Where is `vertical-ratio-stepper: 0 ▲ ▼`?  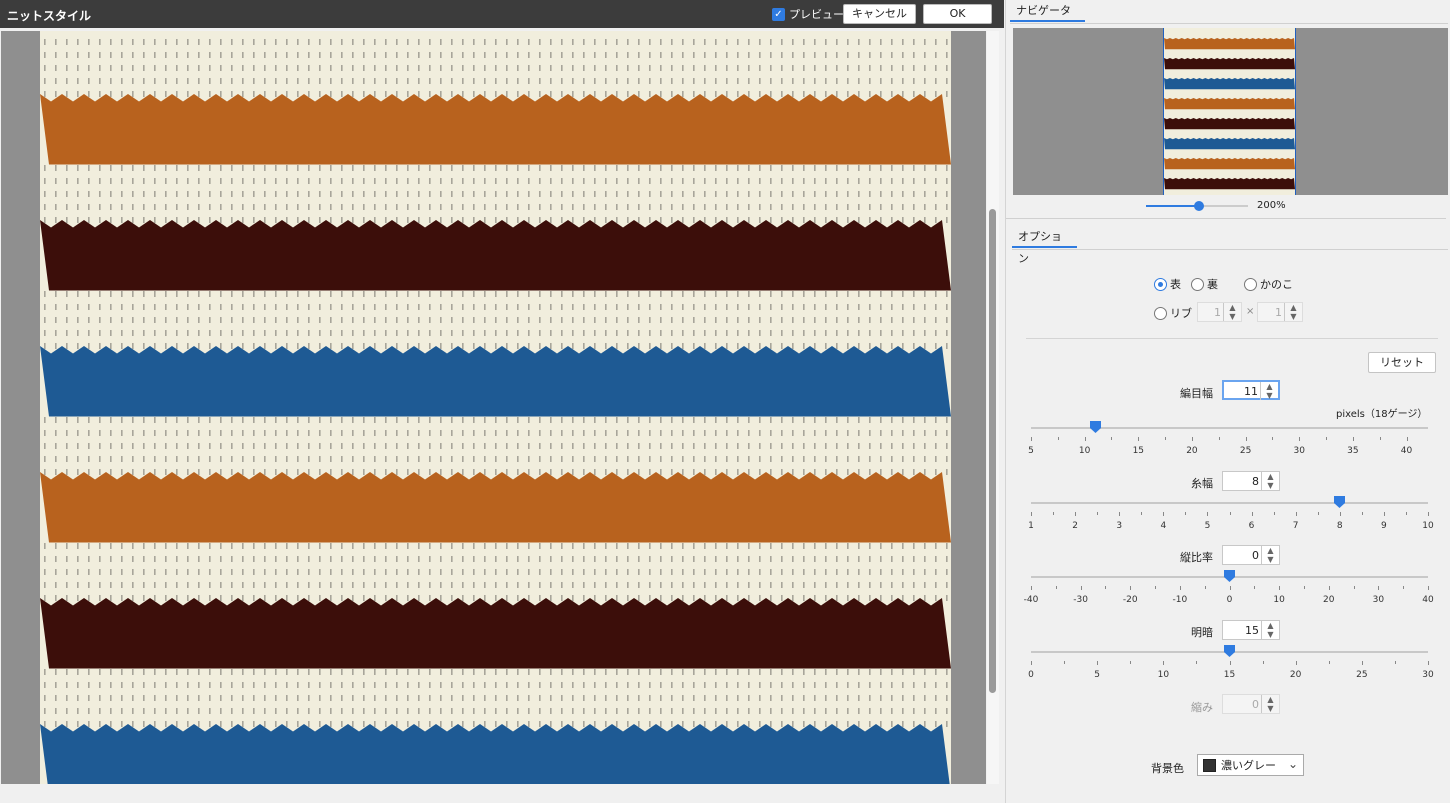 vertical-ratio-stepper: 0 ▲ ▼ is located at coordinates (1251, 555).